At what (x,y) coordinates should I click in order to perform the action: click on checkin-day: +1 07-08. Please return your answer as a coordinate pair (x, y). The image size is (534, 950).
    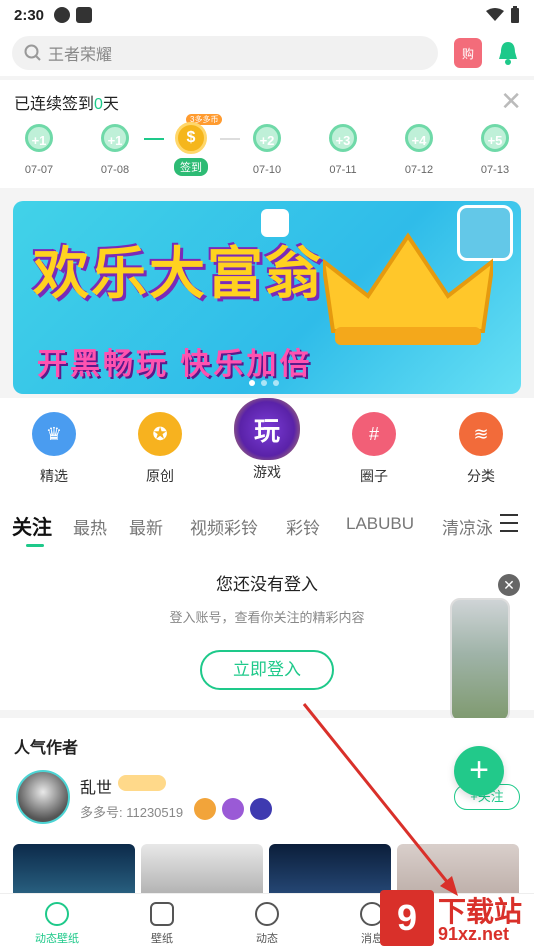
    Looking at the image, I should click on (115, 150).